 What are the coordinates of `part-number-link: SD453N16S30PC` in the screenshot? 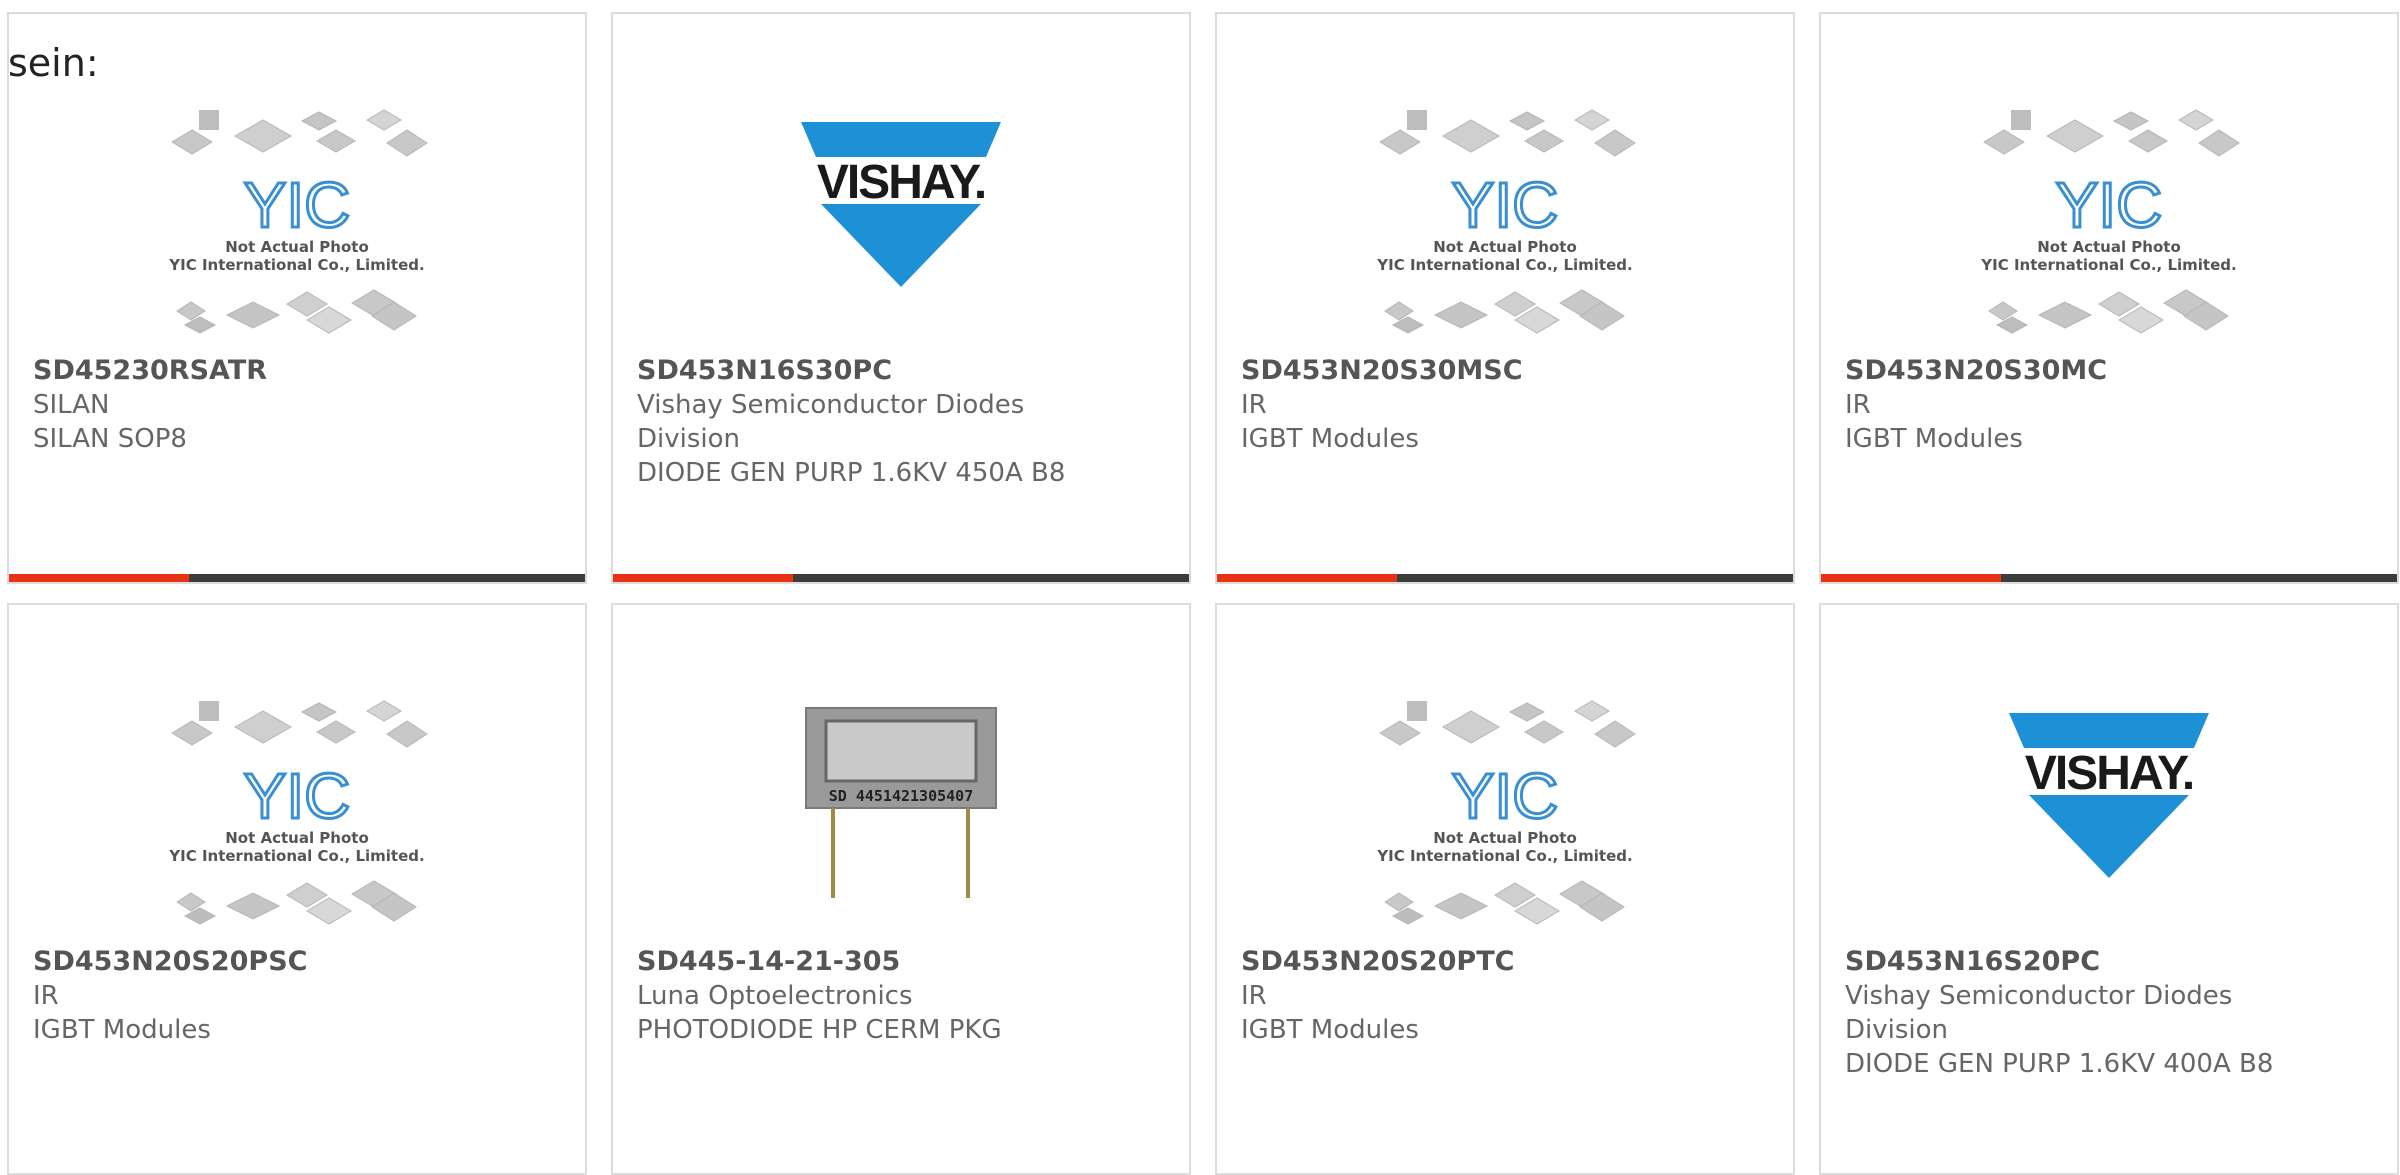 It's located at (907, 371).